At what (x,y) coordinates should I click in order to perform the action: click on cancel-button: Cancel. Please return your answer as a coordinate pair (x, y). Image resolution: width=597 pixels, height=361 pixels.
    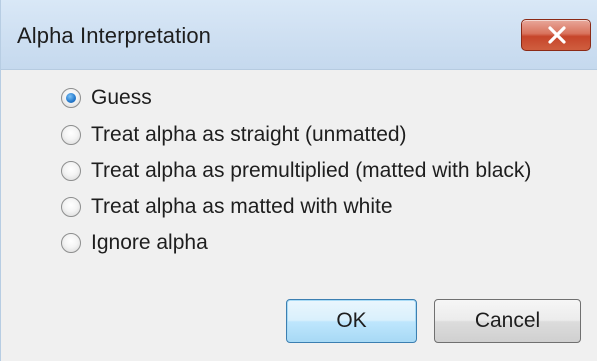
    Looking at the image, I should click on (507, 321).